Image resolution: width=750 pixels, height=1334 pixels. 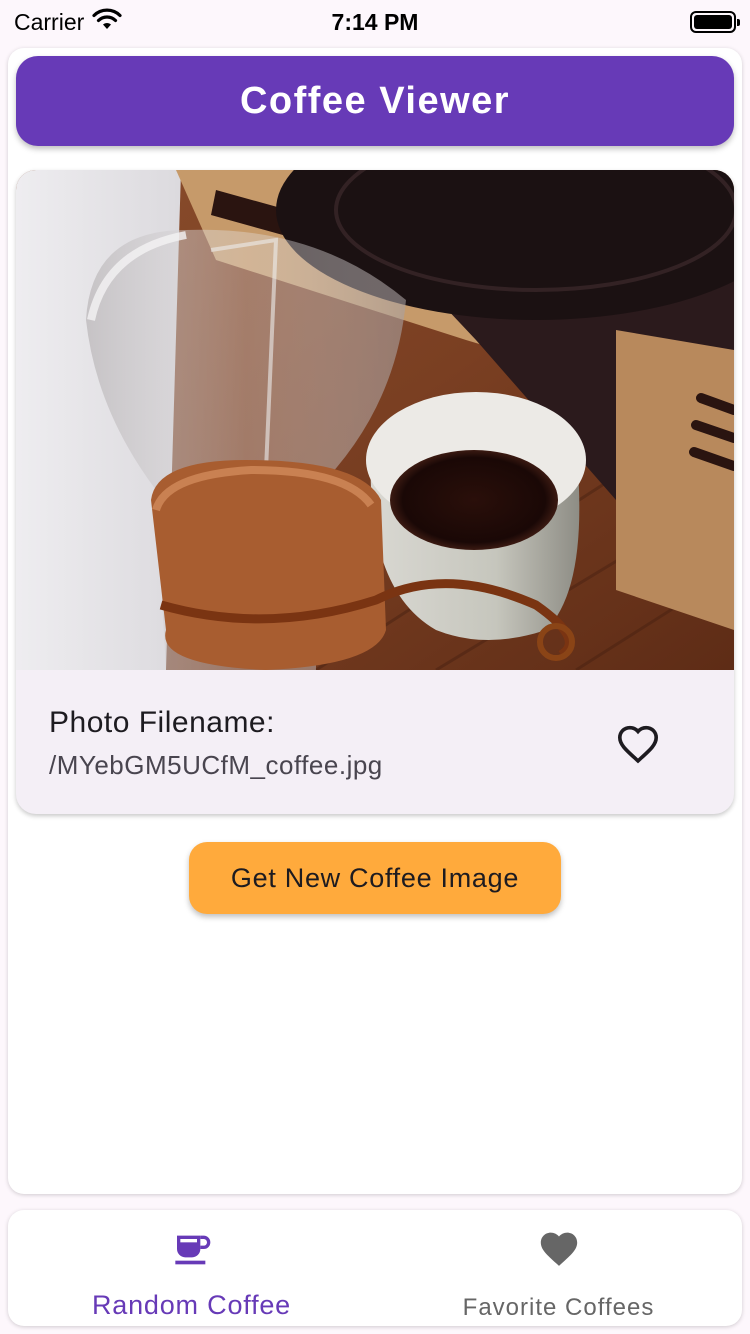 What do you see at coordinates (375, 22) in the screenshot?
I see `status-bar: Carrier 7:14 PM` at bounding box center [375, 22].